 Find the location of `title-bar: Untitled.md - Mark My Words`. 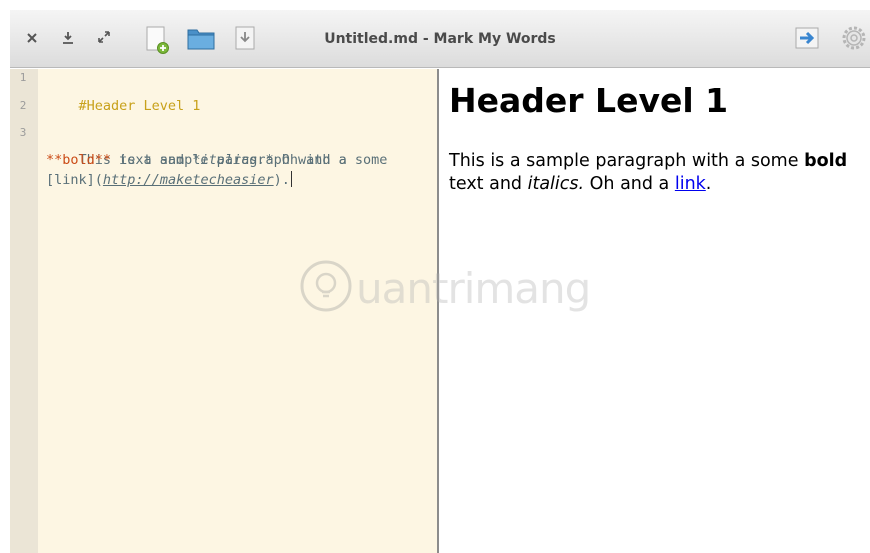

title-bar: Untitled.md - Mark My Words is located at coordinates (440, 39).